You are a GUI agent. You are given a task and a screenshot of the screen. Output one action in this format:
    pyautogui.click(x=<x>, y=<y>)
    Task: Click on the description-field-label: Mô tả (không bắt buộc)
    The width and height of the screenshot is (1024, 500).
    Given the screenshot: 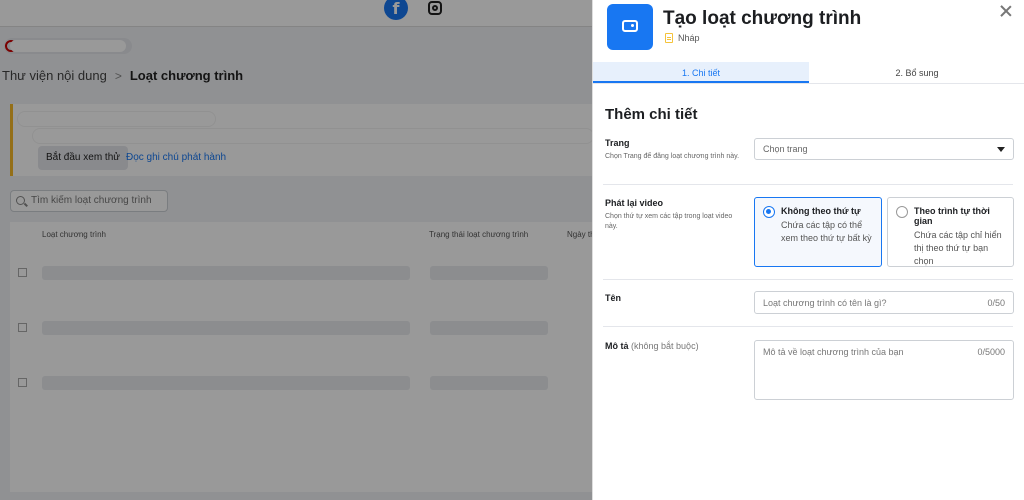 What is the action you would take?
    pyautogui.click(x=652, y=346)
    